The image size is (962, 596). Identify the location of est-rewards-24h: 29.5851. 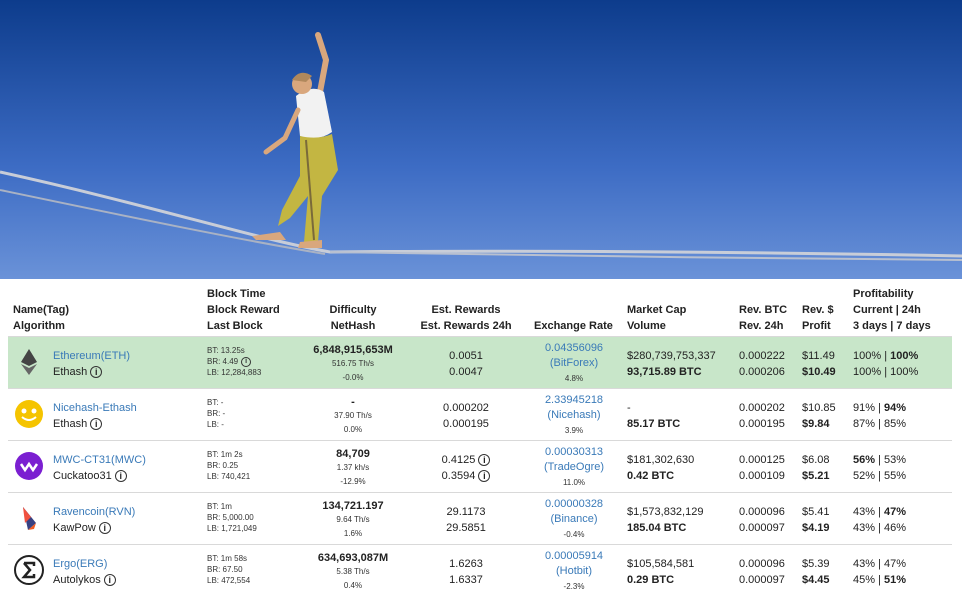
(466, 528).